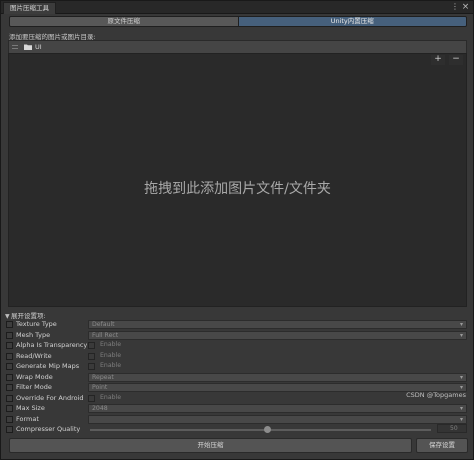  I want to click on quality-slider-thumb, so click(267, 429).